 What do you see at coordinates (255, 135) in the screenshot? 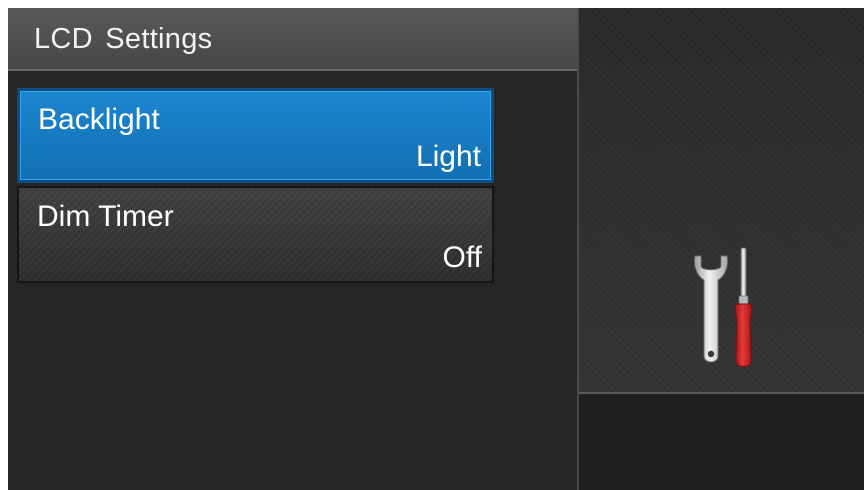
I see `menu-item-backlight: Backlight Light` at bounding box center [255, 135].